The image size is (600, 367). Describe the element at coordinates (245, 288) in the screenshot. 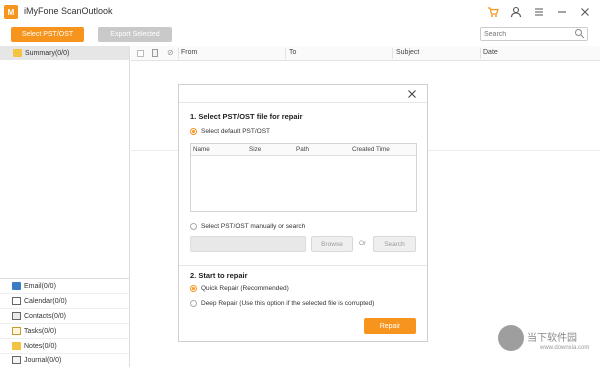

I see `quick-repair-label: Quick Repair (Recommended)` at that location.